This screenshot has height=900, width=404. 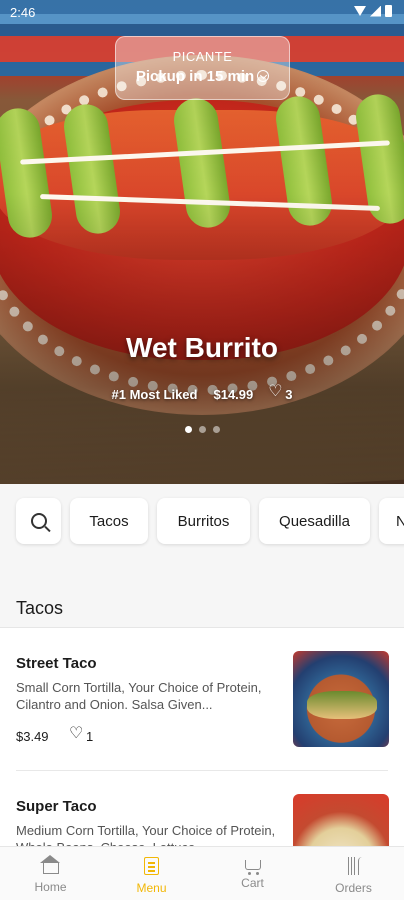 I want to click on orders-icon, so click(x=354, y=866).